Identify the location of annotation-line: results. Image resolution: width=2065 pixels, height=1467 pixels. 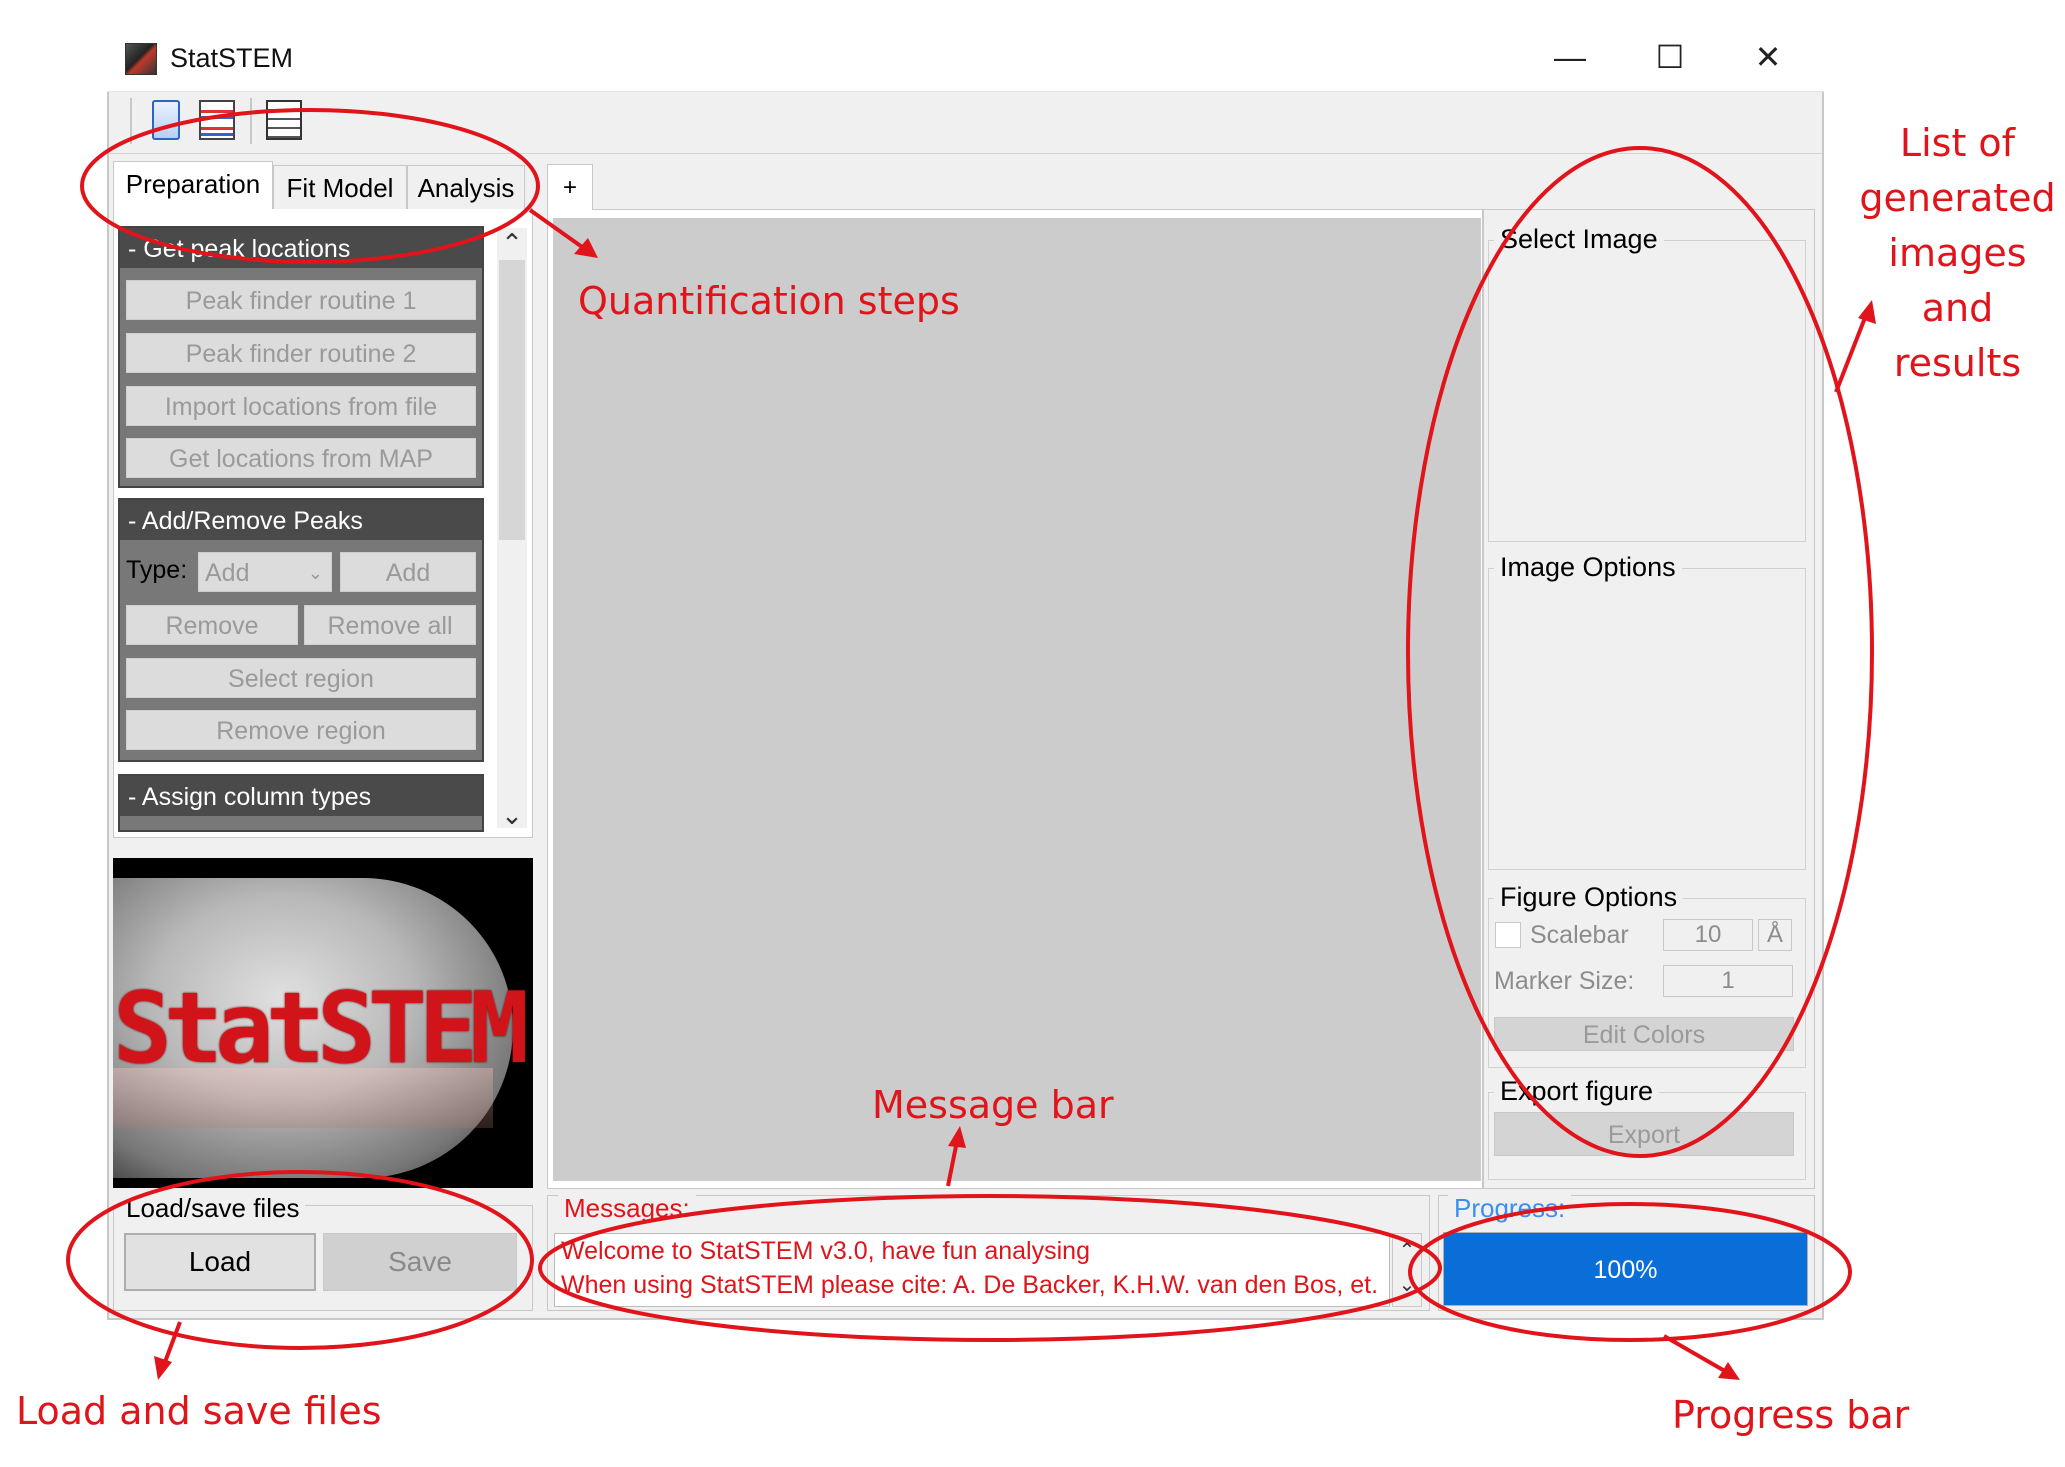
(1957, 363).